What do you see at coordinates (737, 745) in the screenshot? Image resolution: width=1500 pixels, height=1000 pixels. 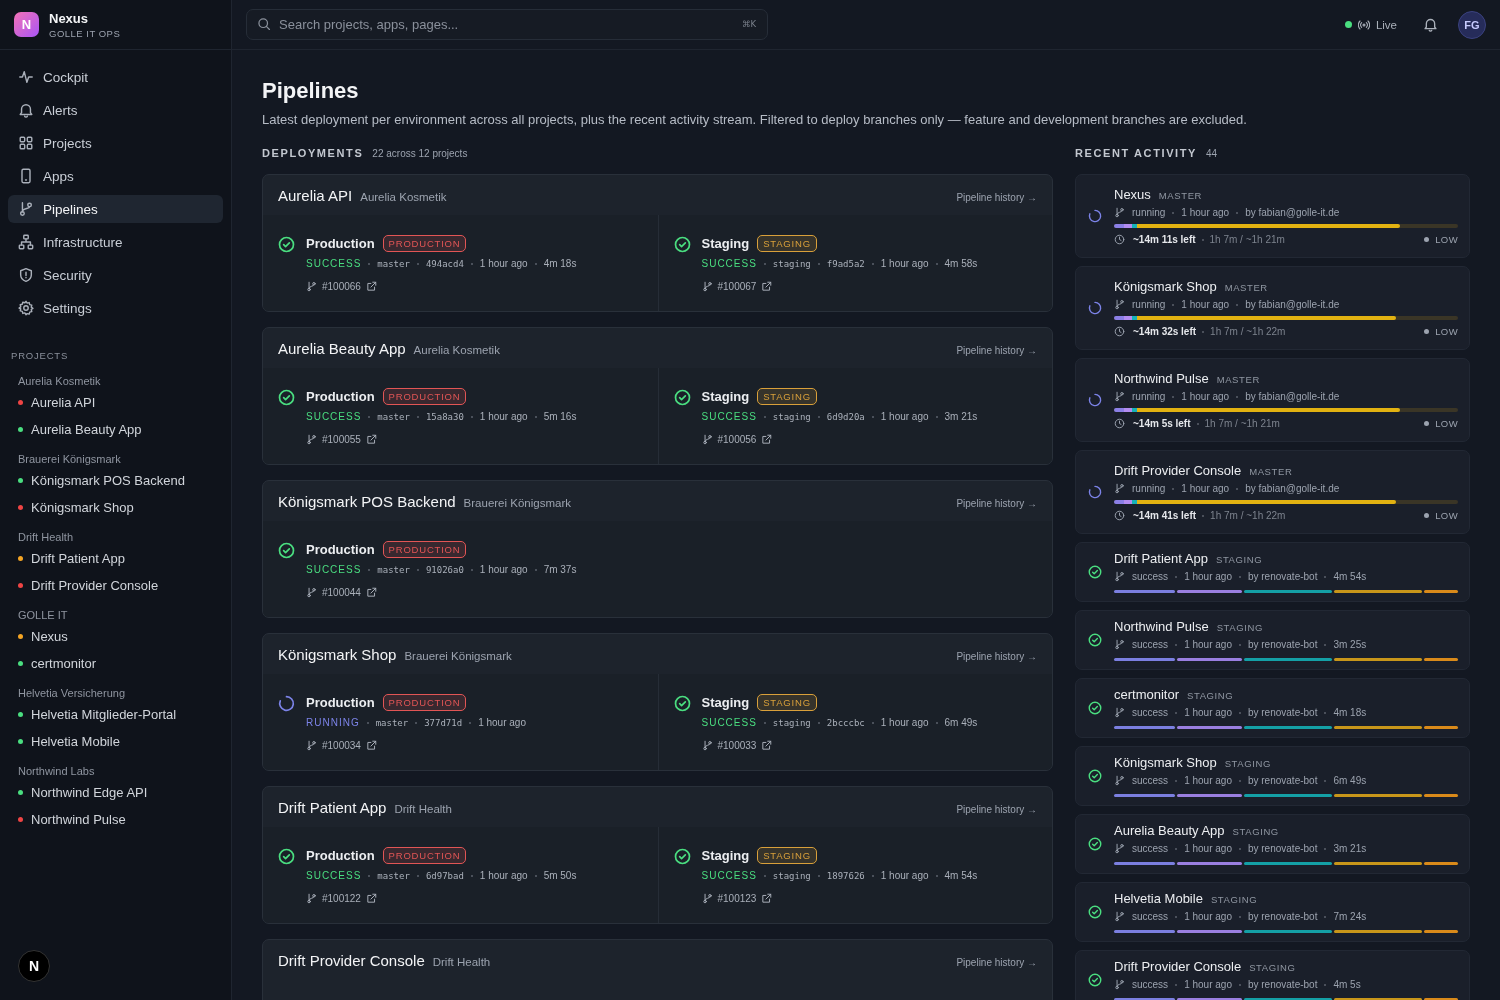 I see `pipeline-link: #100033` at bounding box center [737, 745].